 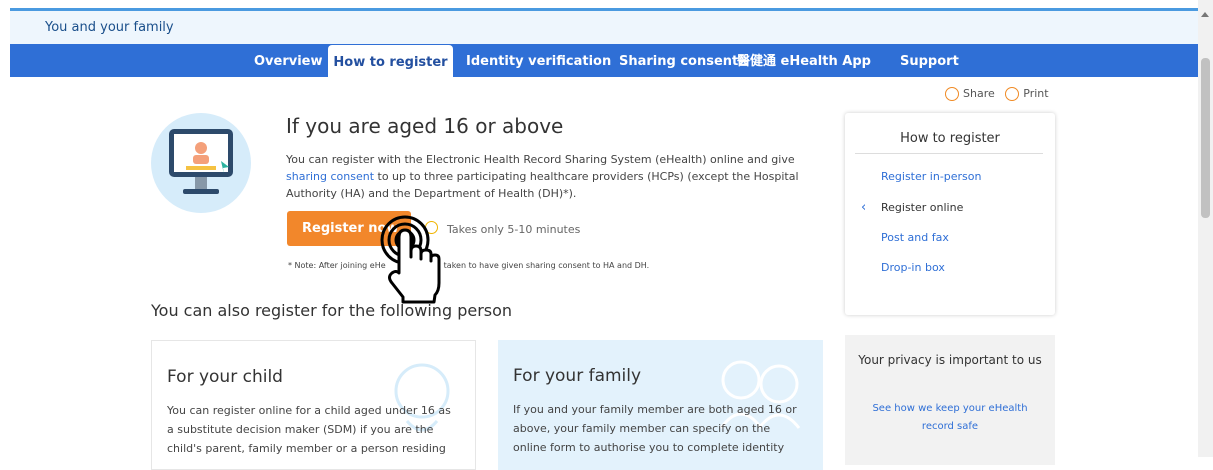 I want to click on tab-sharing-consent: Sharing consent, so click(x=678, y=60).